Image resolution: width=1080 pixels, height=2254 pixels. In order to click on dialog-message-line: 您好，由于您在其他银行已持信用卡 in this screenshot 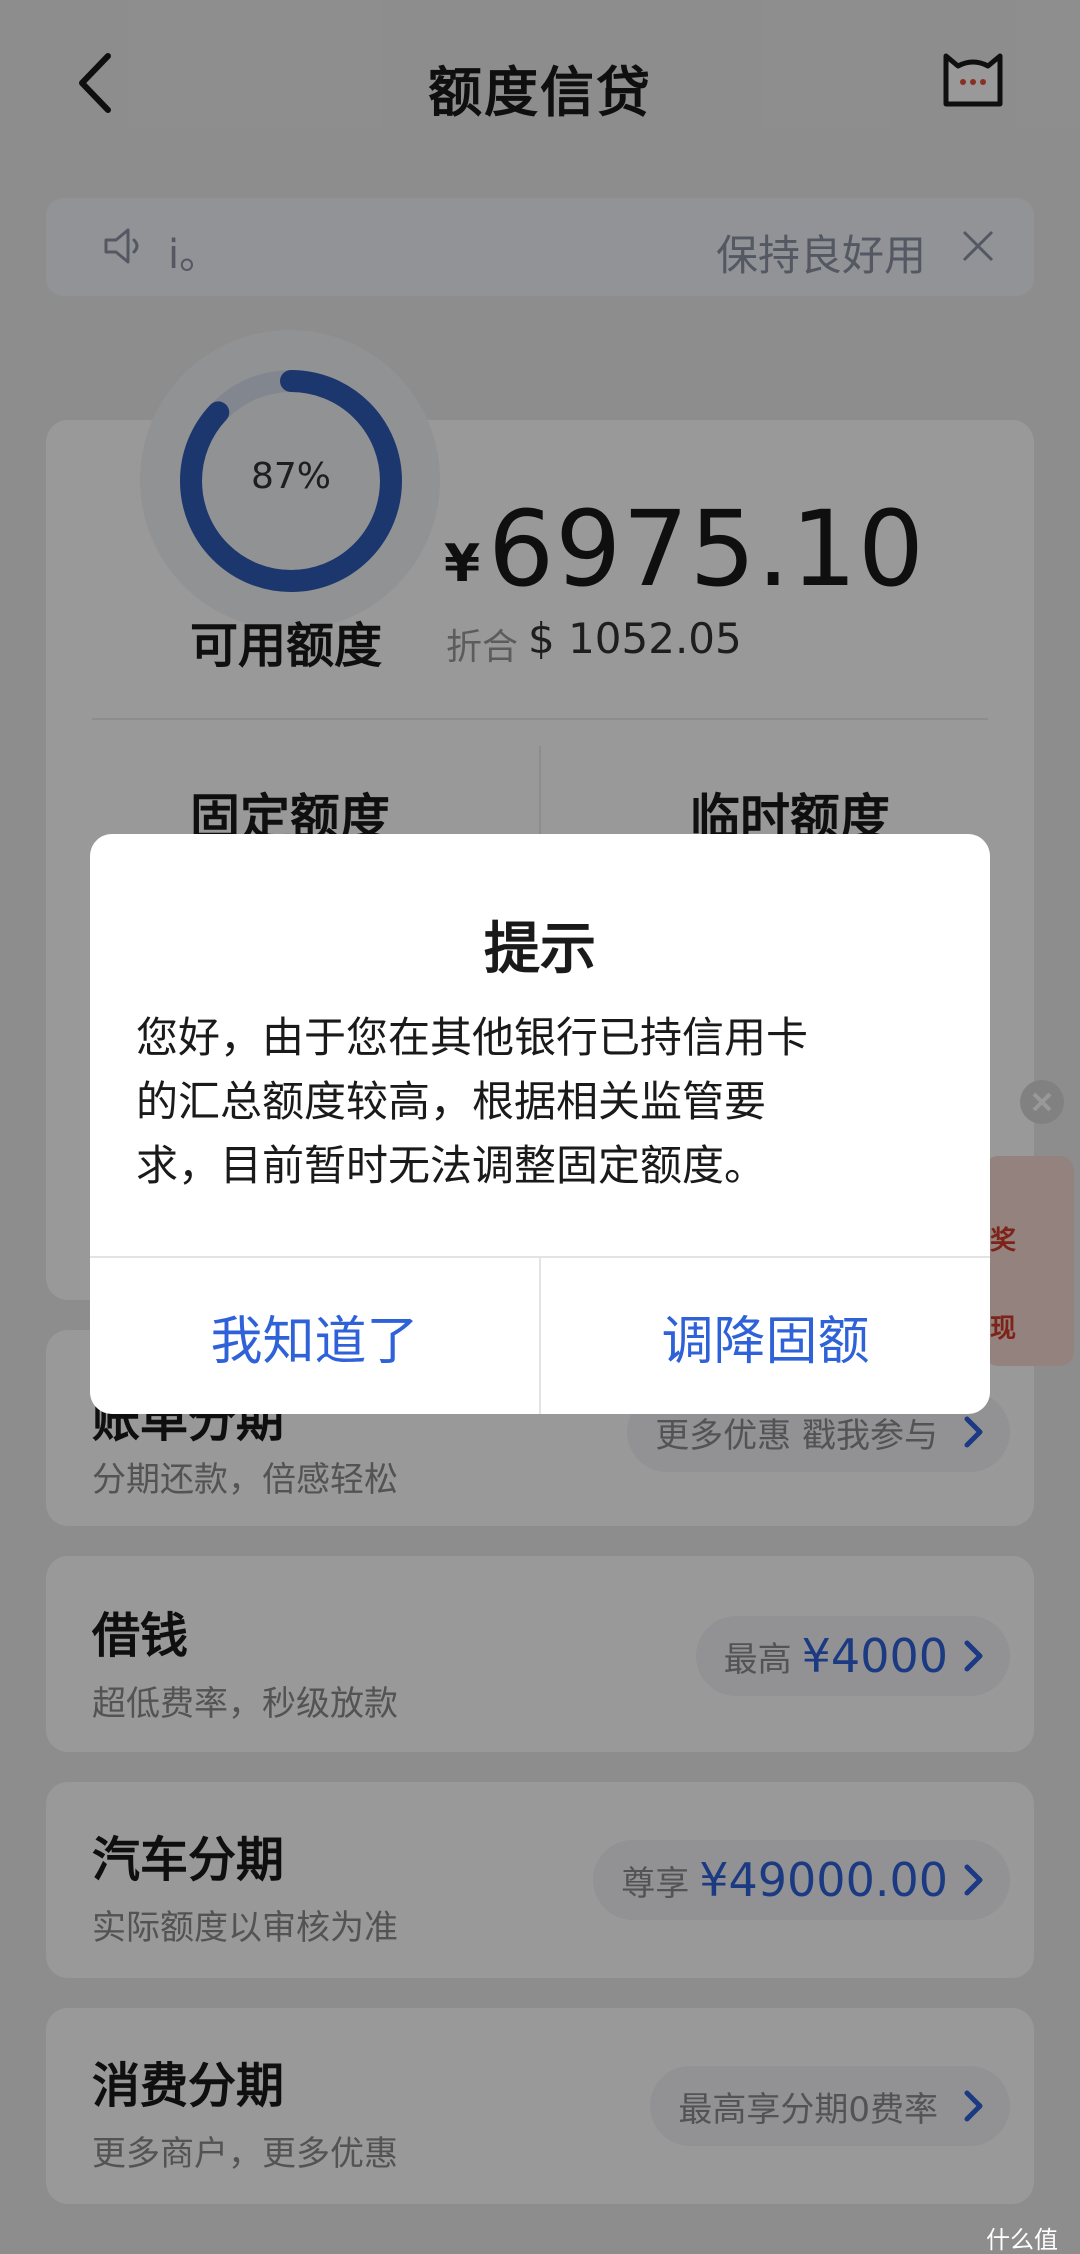, I will do `click(472, 1037)`.